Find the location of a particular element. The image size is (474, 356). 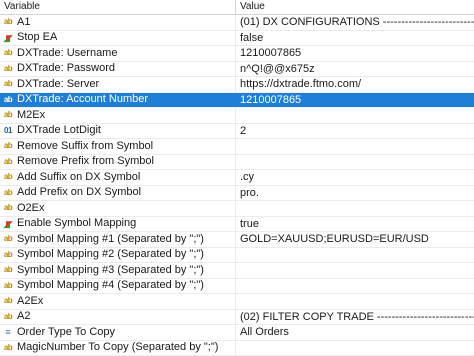

table-row: ab Symbol Mapping #2 (Separated by ";") is located at coordinates (237, 256).